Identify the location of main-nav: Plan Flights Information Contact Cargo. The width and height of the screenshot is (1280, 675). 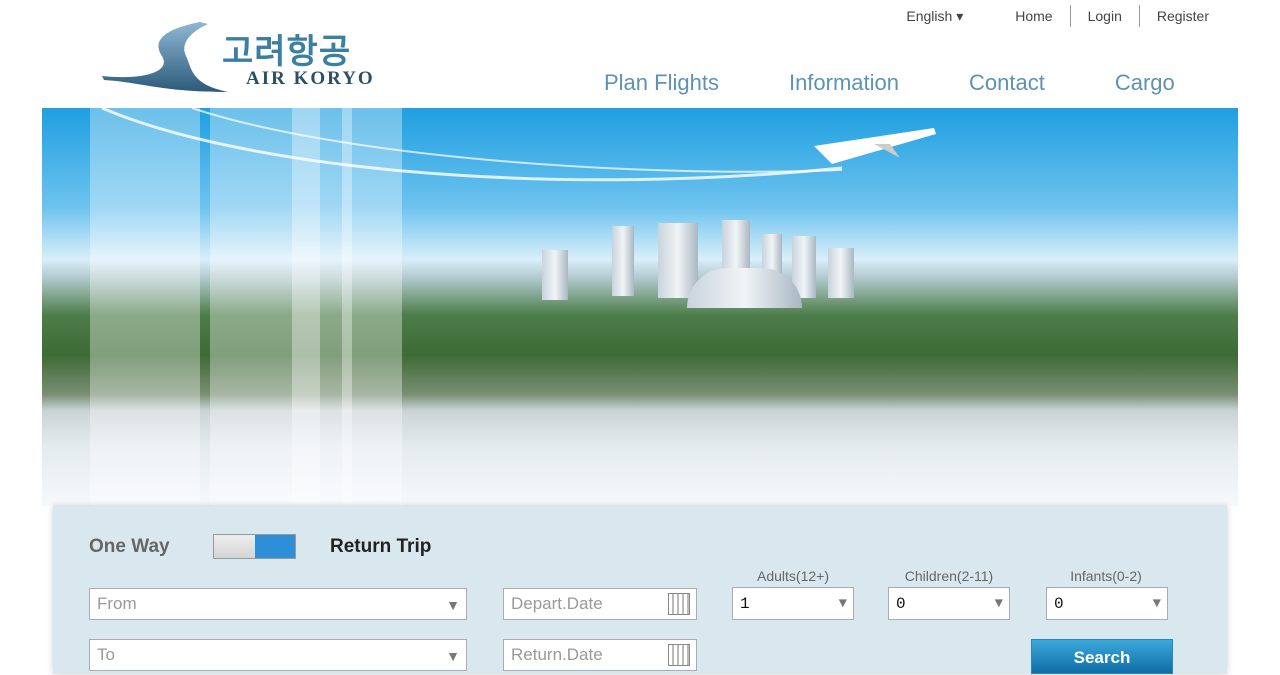
(924, 83).